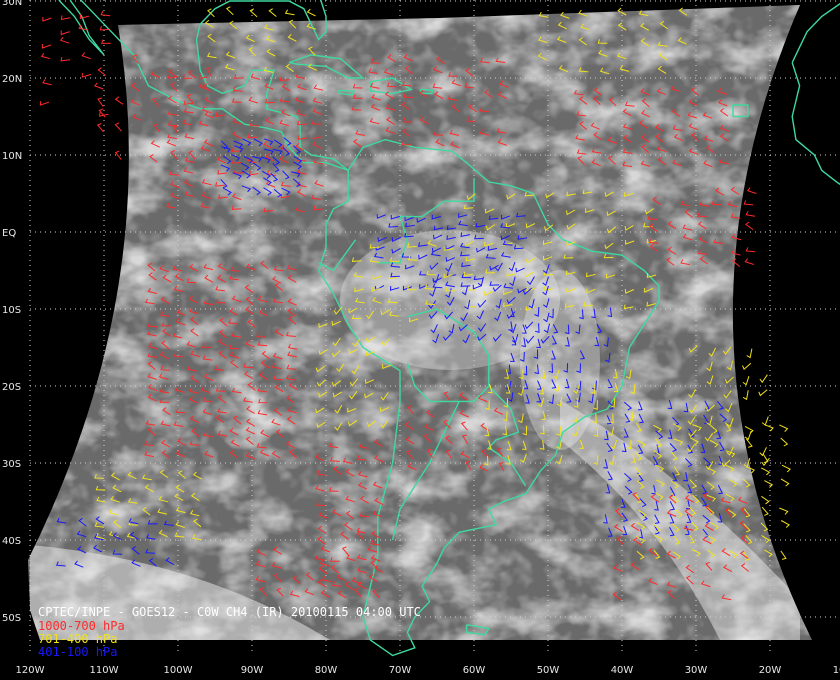 The width and height of the screenshot is (840, 680). What do you see at coordinates (104, 670) in the screenshot?
I see `lon-label: 110W` at bounding box center [104, 670].